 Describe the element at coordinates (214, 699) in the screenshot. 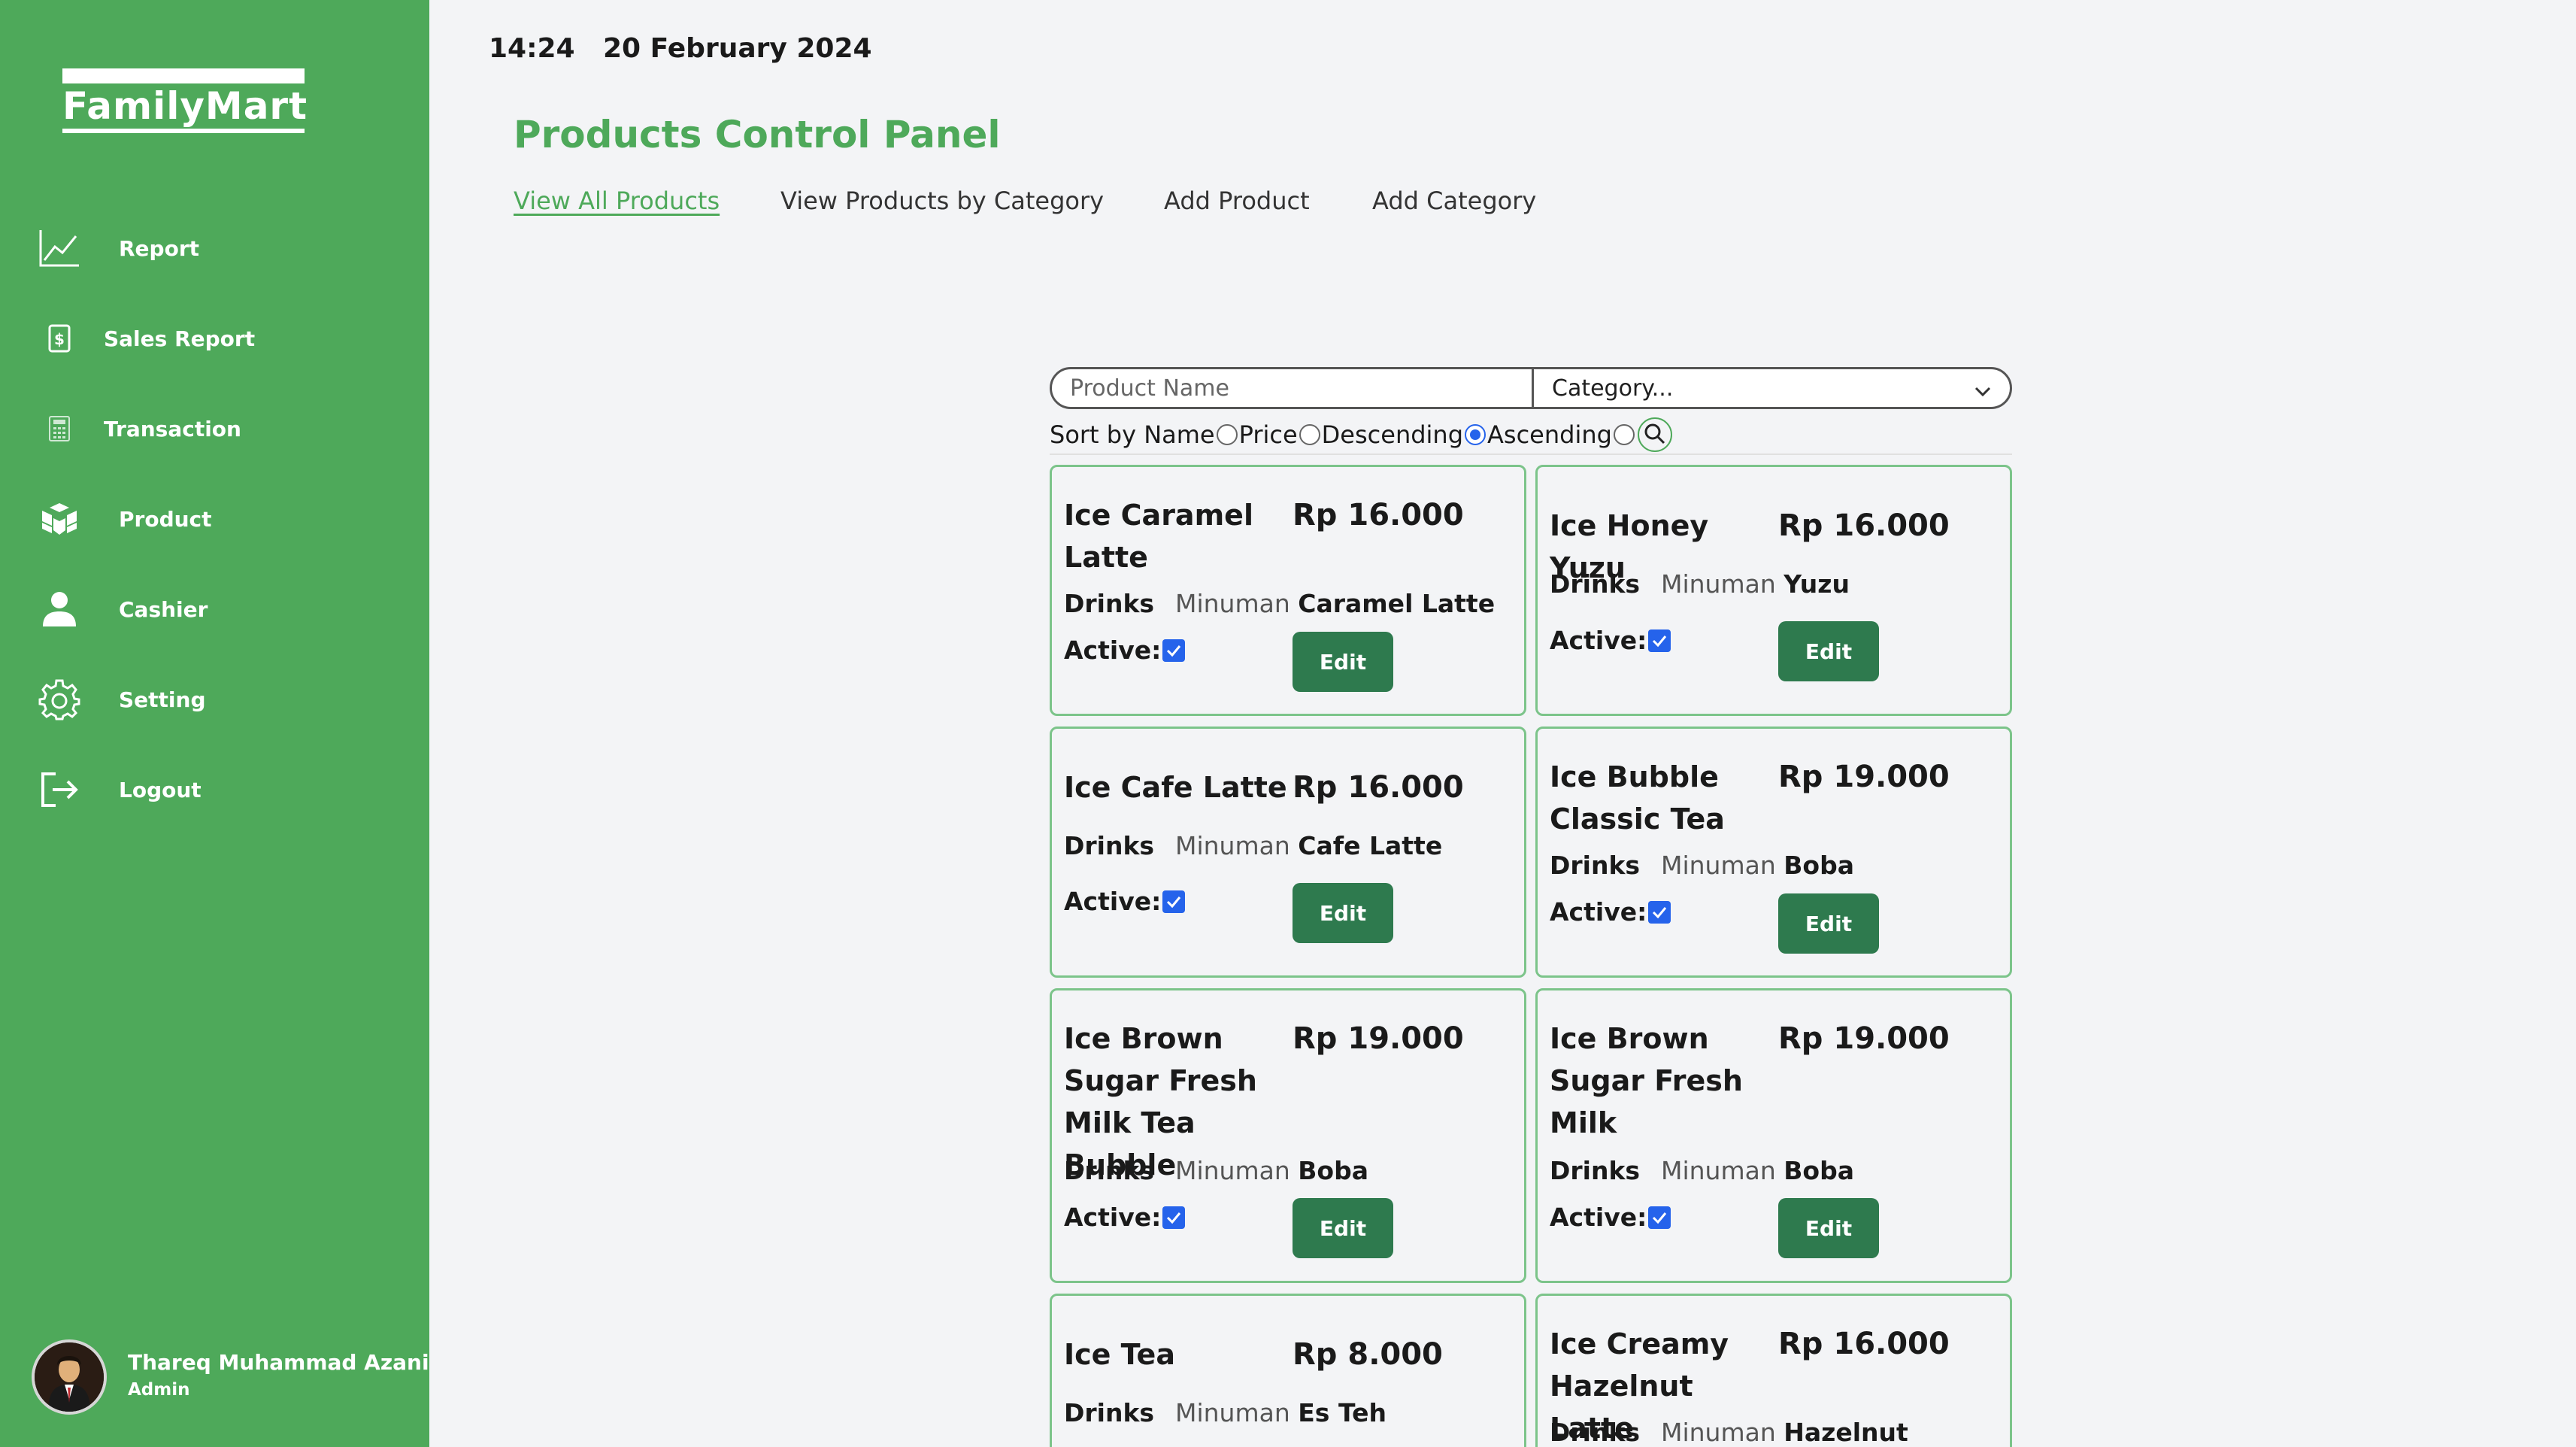

I see `sidebar-item-setting: Setting` at that location.